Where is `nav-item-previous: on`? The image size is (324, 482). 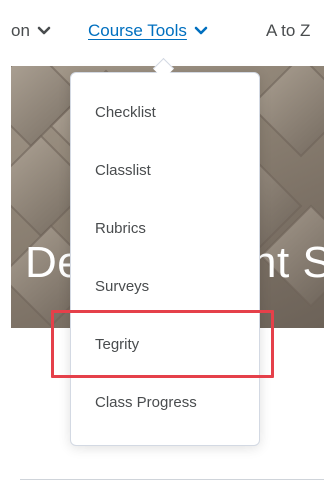 nav-item-previous: on is located at coordinates (31, 31).